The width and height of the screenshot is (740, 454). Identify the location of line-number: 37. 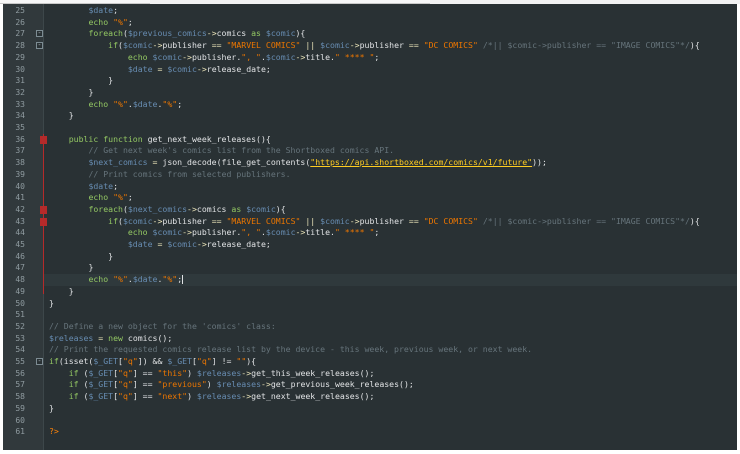
(20, 151).